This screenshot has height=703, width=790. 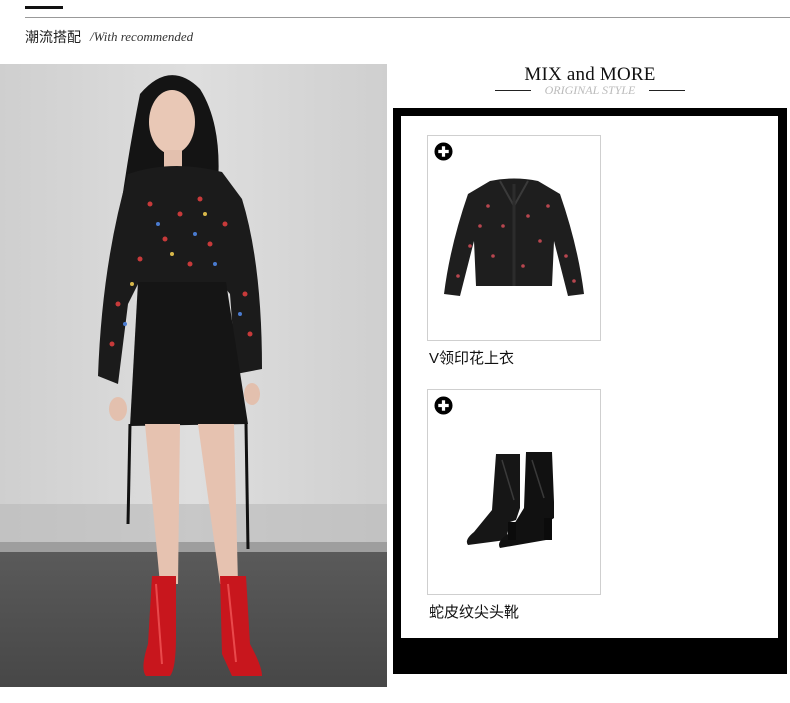 I want to click on header-accent-bar, so click(x=44, y=7).